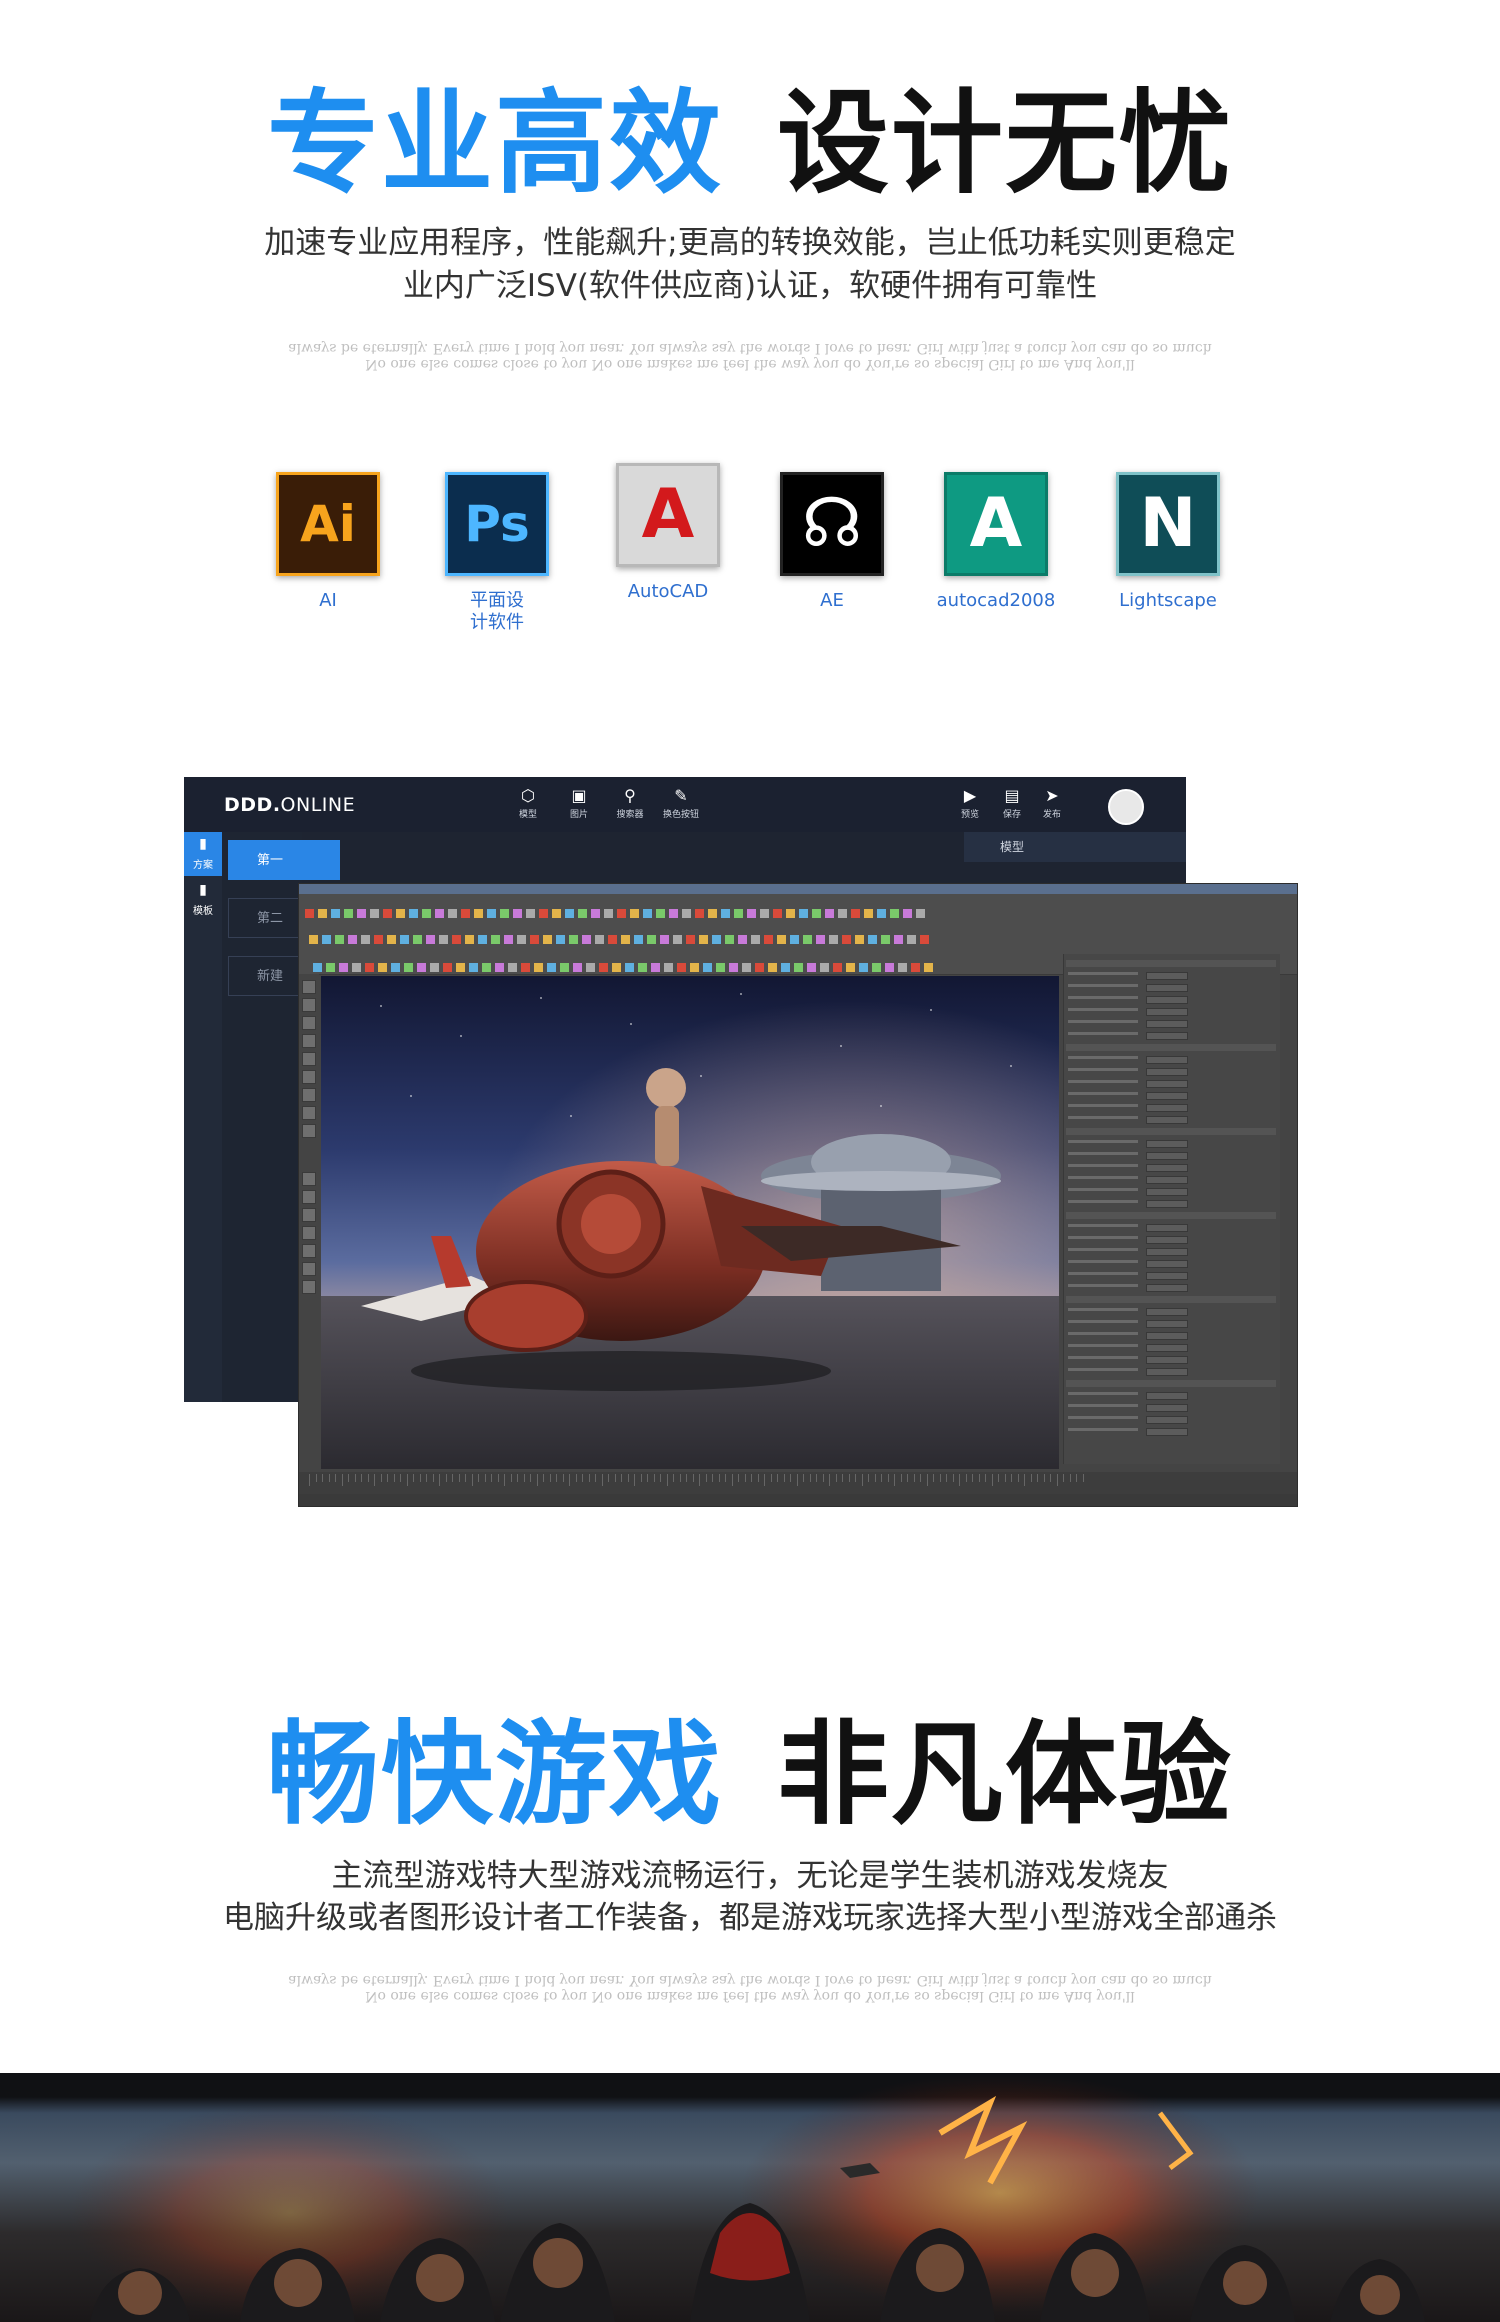 The image size is (1500, 2322). I want to click on rail-scheme-button: ▮ 方案, so click(203, 854).